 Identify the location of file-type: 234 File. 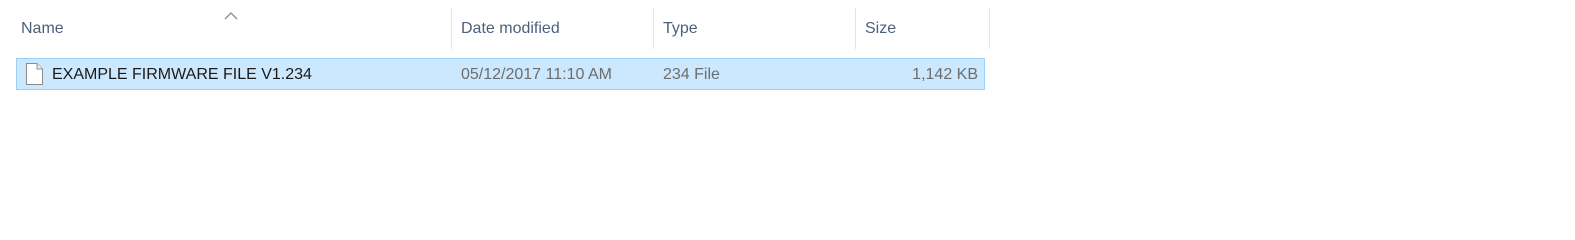
(691, 74).